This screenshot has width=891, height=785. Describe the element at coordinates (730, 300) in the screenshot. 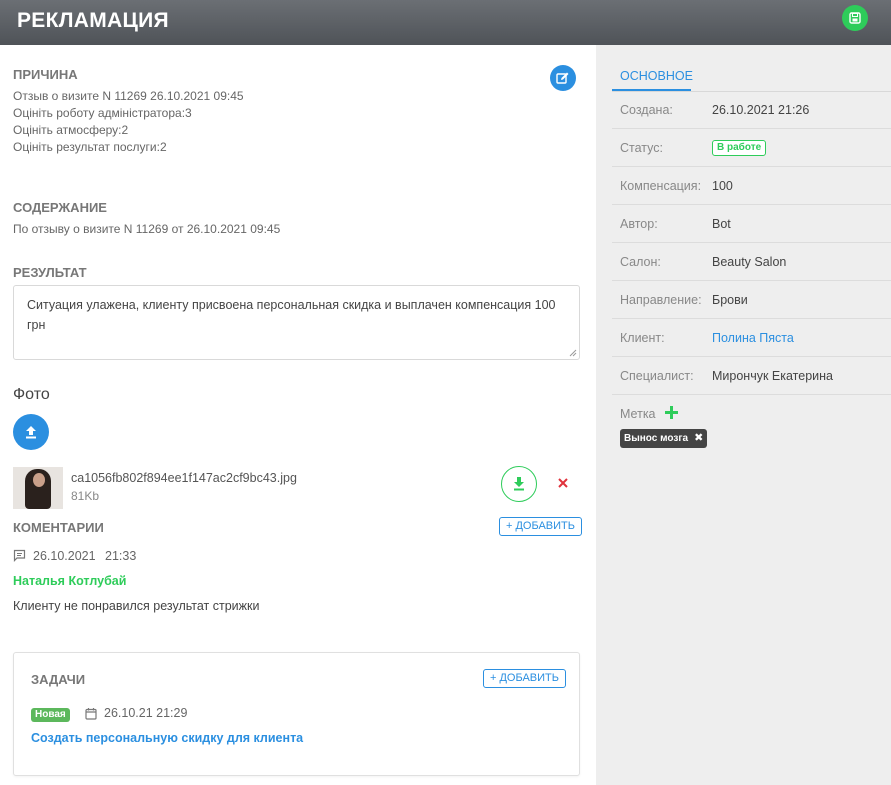

I see `detail-value: Брови` at that location.